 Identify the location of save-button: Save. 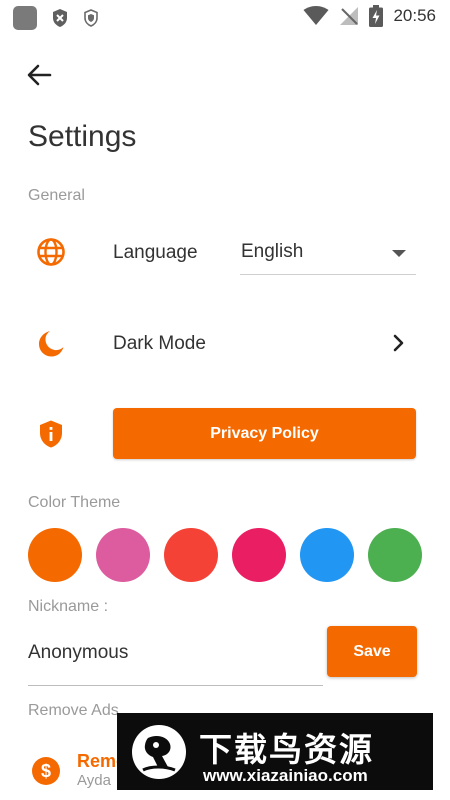
(372, 651).